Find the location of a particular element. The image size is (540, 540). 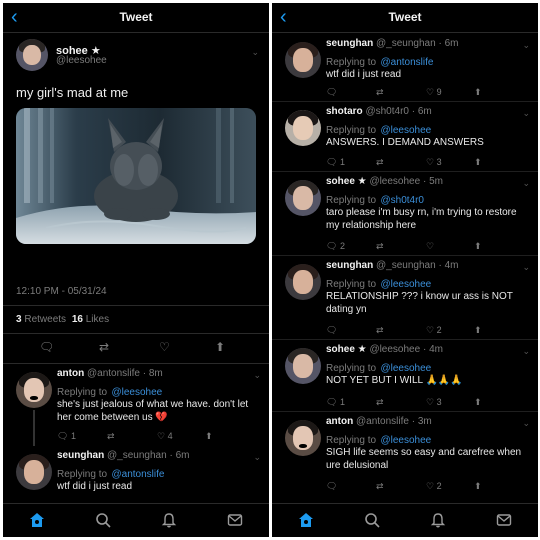

reply-actions: 🗨︎ ⇄ ♡ 9 ⬆ is located at coordinates (424, 92).